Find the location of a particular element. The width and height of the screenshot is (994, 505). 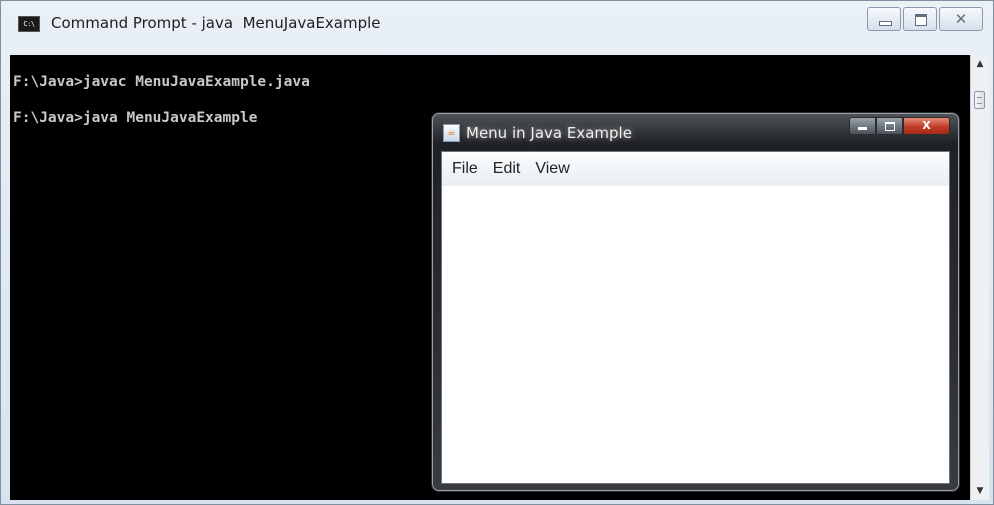

cmd-app-icon: C:\ is located at coordinates (29, 24).